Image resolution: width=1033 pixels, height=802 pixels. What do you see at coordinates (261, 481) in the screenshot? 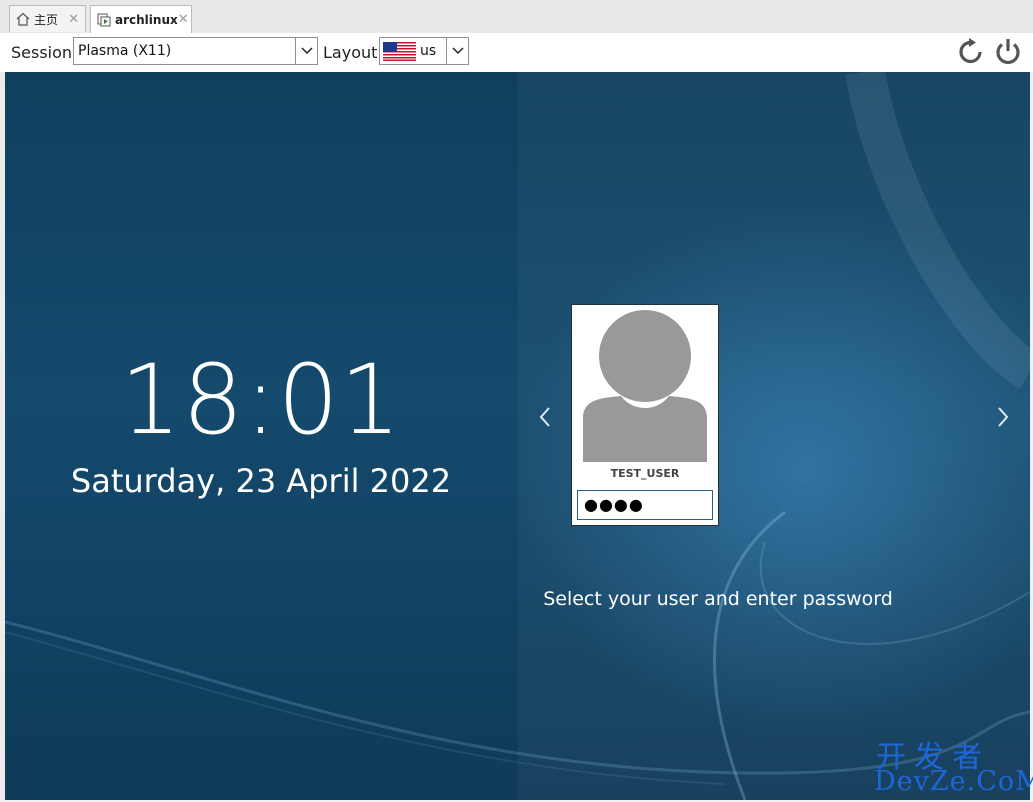
I see `clock-date: Saturday, 23 April 2022` at bounding box center [261, 481].